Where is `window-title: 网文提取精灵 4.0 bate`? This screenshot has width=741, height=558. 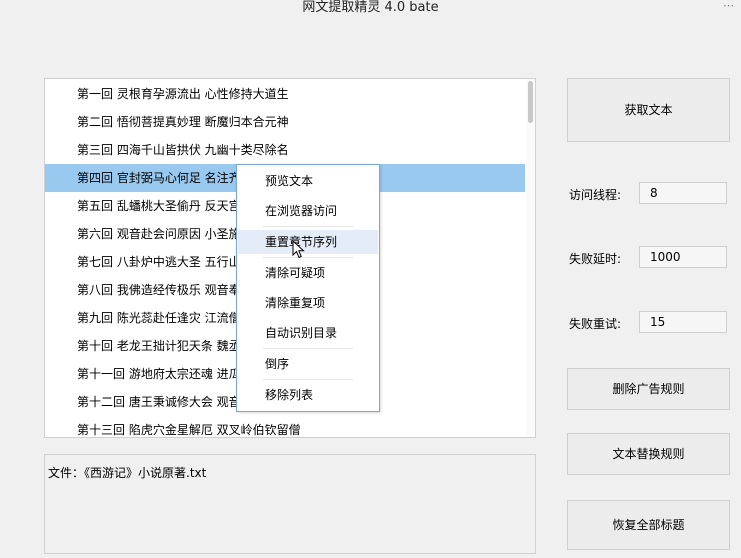
window-title: 网文提取精灵 4.0 bate is located at coordinates (370, 7).